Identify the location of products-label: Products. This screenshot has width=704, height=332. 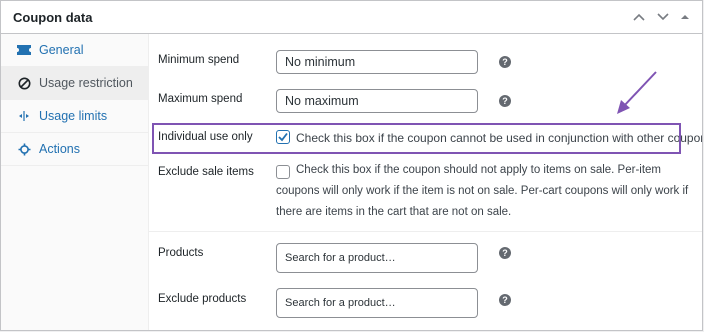
(181, 253).